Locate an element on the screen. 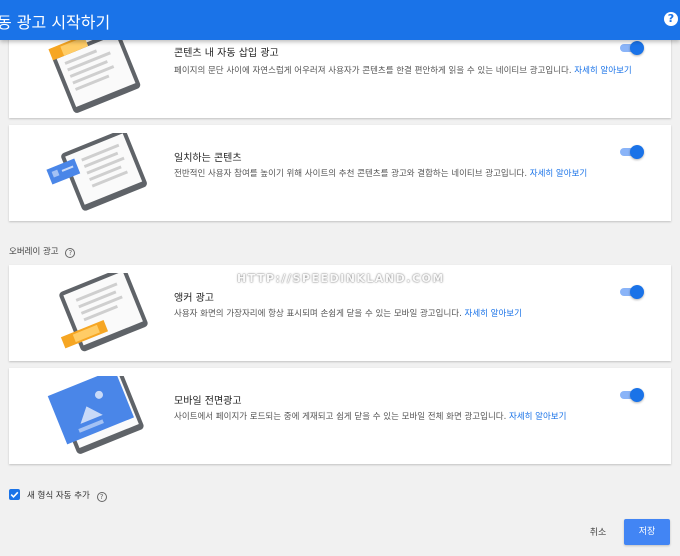 The height and width of the screenshot is (556, 680). vignette-ads-toggle is located at coordinates (632, 395).